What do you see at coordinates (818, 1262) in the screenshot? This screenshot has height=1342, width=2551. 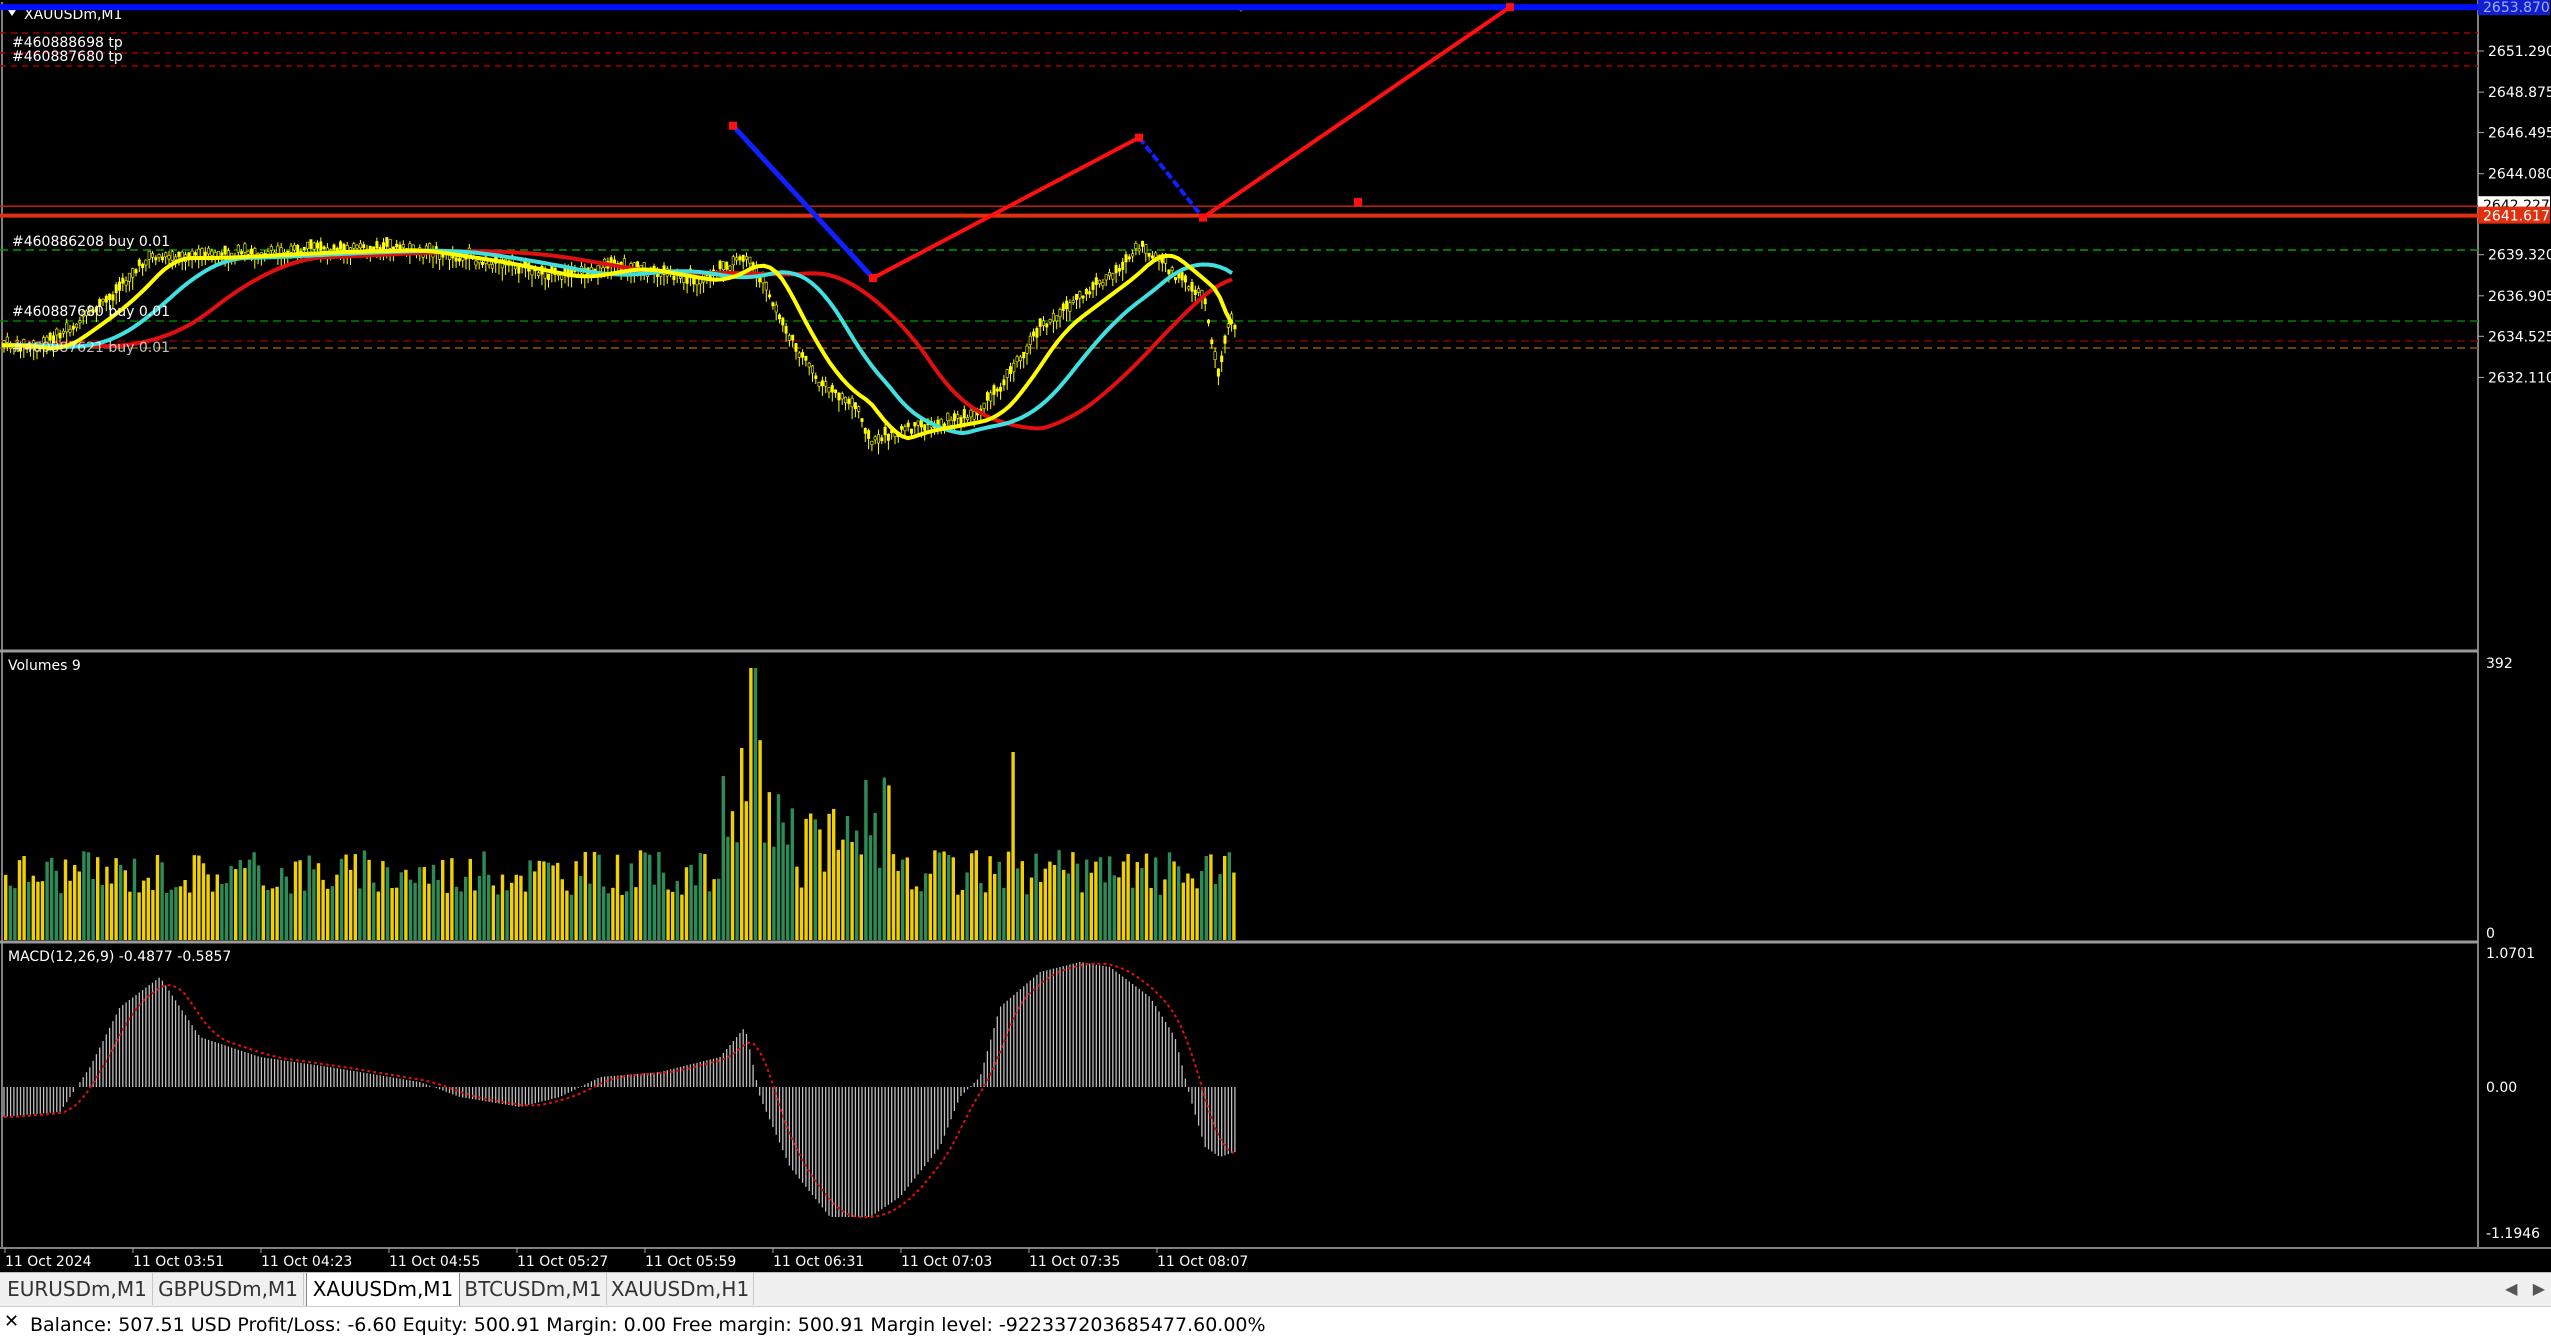 I see `time-axis-label: 11 Oct 06:31` at bounding box center [818, 1262].